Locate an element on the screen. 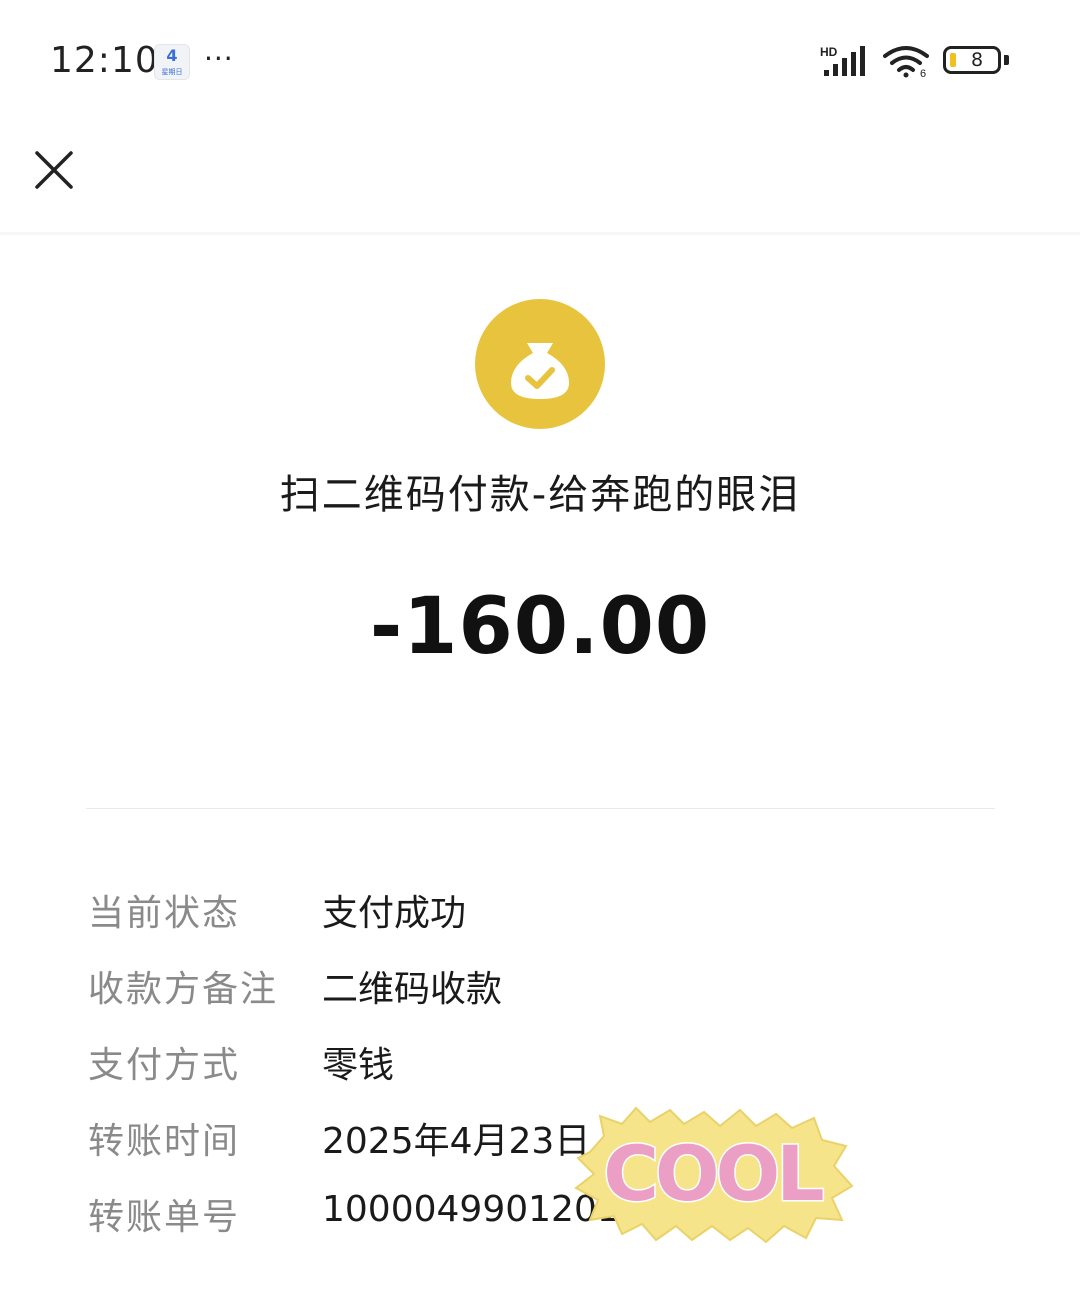 The image size is (1080, 1304). battery-icon: 8 is located at coordinates (972, 60).